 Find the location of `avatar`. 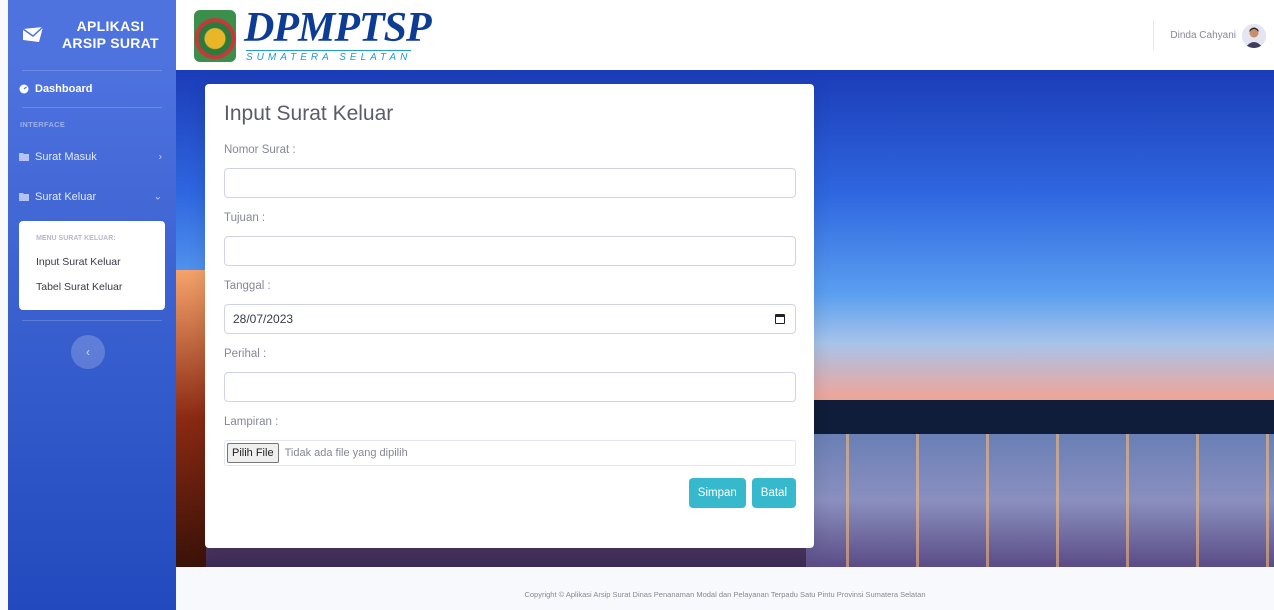

avatar is located at coordinates (1254, 36).